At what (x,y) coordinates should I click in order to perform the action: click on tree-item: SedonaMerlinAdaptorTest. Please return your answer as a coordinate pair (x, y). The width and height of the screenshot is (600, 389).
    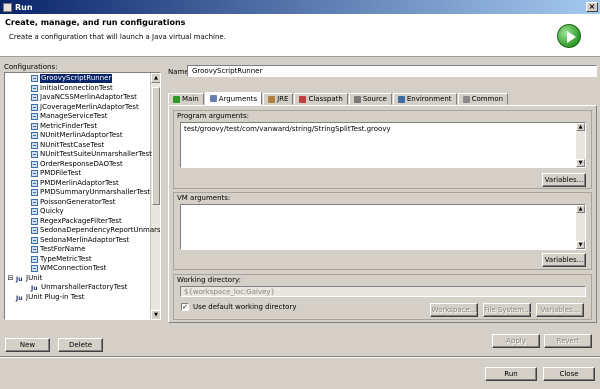
    Looking at the image, I should click on (80, 240).